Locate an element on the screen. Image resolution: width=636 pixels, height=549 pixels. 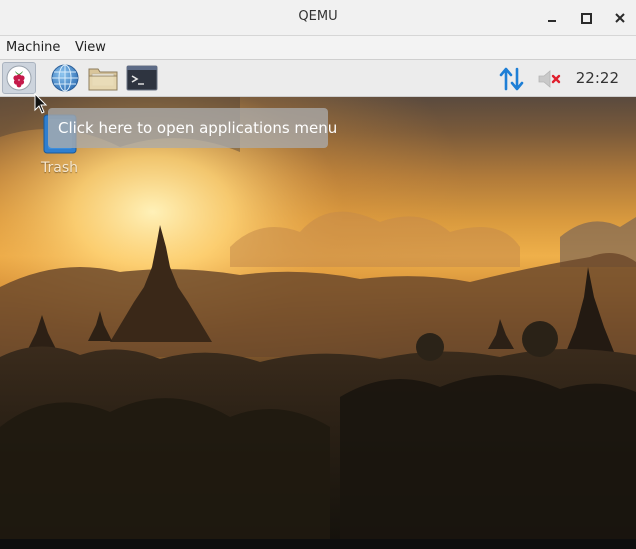
close-button is located at coordinates (620, 18).